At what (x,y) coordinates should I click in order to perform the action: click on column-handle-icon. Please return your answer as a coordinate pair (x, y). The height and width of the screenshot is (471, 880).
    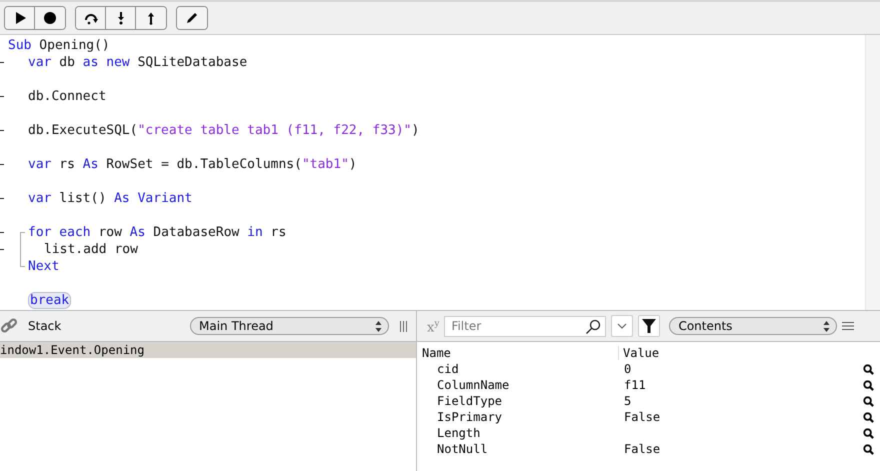
    Looking at the image, I should click on (403, 326).